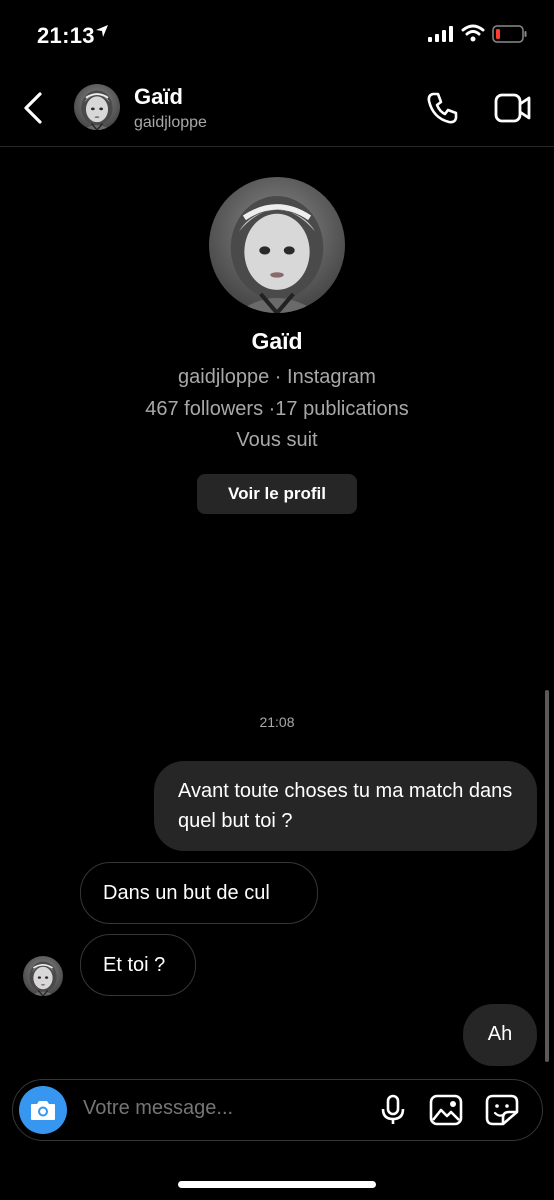  Describe the element at coordinates (393, 1112) in the screenshot. I see `mic-icon` at that location.